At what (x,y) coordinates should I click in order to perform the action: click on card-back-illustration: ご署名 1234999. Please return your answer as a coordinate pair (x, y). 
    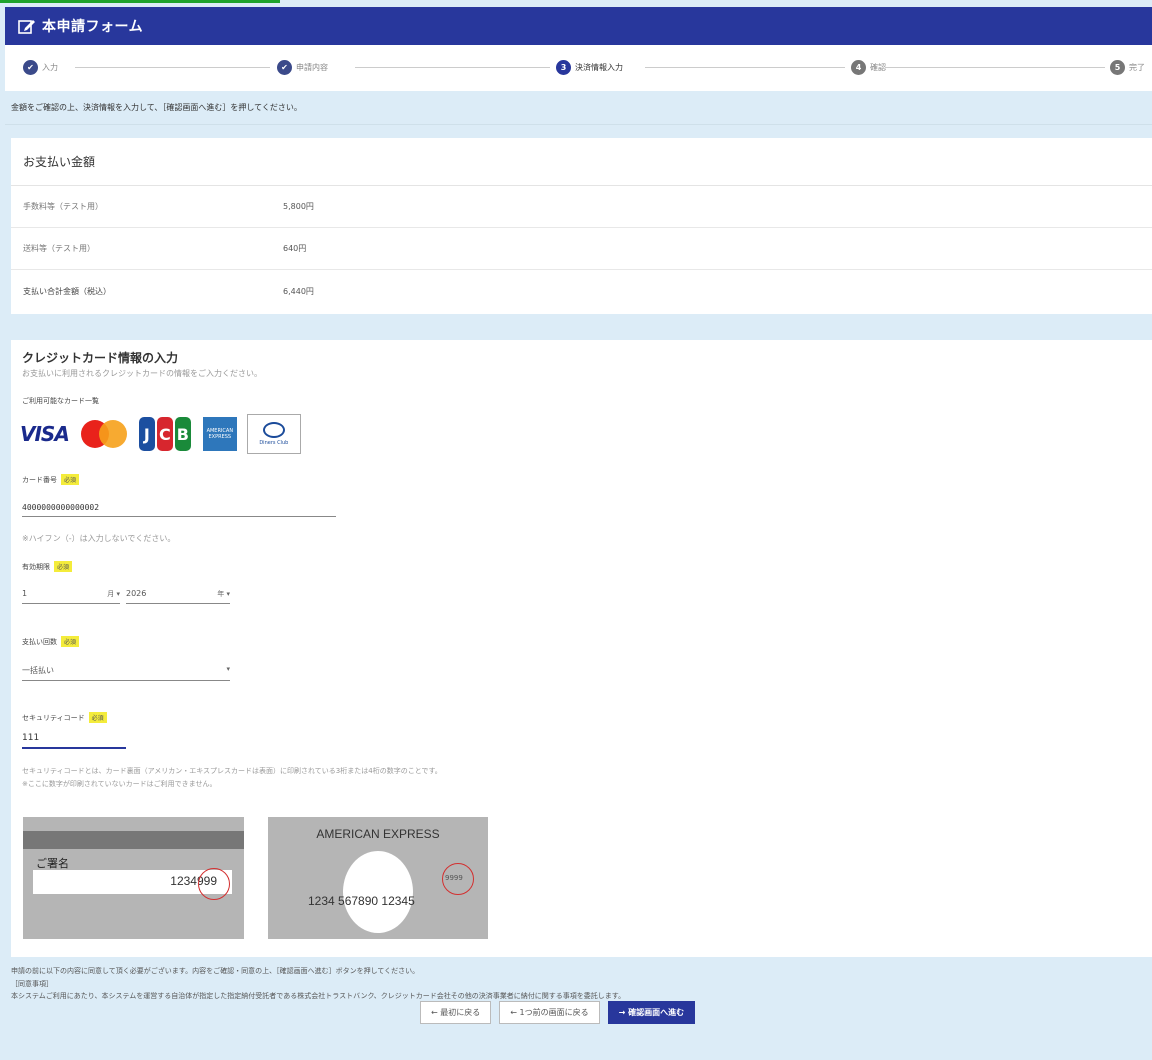
    Looking at the image, I should click on (133, 878).